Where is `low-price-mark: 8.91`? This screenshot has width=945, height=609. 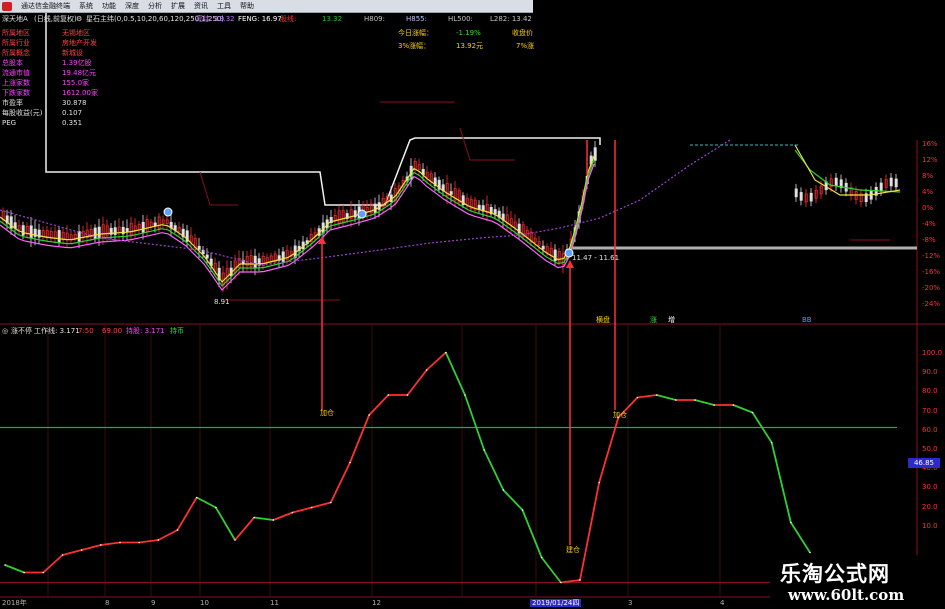
low-price-mark: 8.91 is located at coordinates (222, 302).